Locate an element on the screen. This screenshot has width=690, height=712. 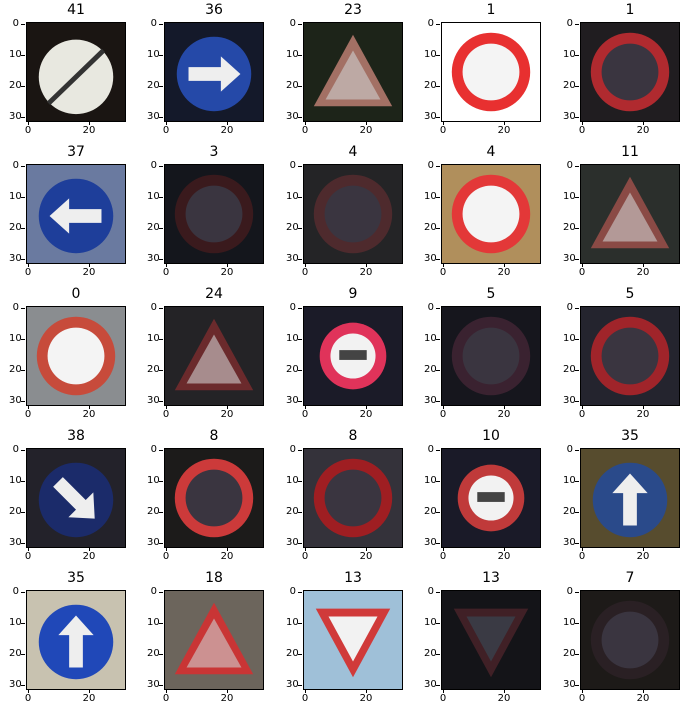
panel-title: 3 is located at coordinates (214, 152).